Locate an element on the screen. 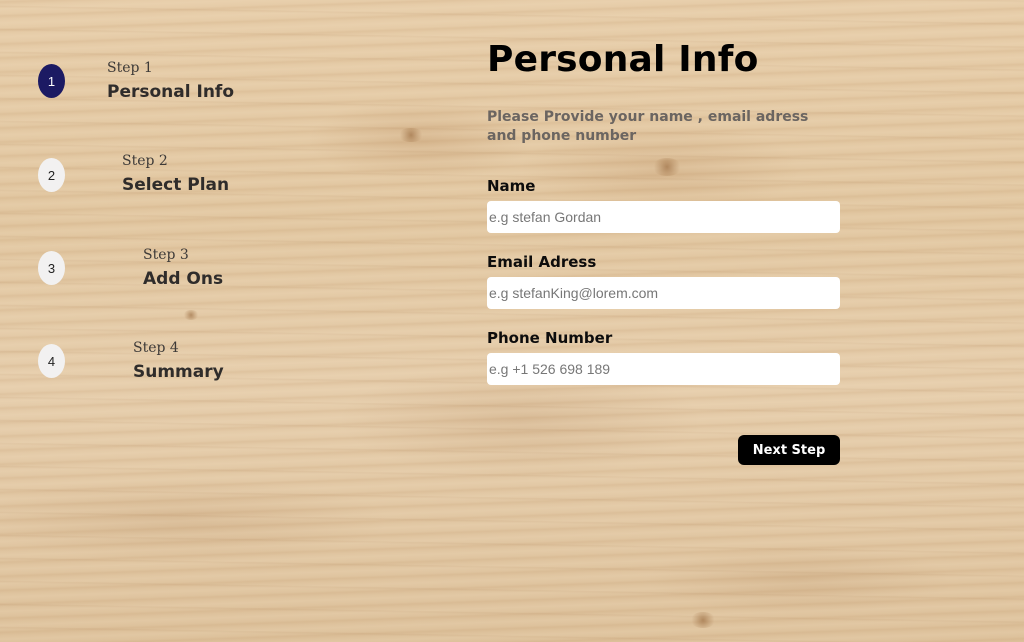 The width and height of the screenshot is (1024, 642). step-title: Add Ons is located at coordinates (183, 279).